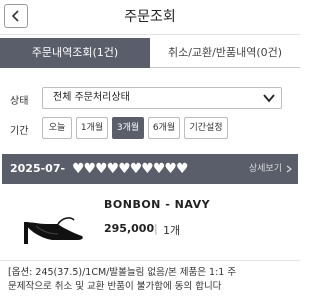 This screenshot has height=300, width=320. I want to click on options-line-2: 문제작으로 취소 및 교환 반품이 불가함에 동의 합니다, so click(115, 286).